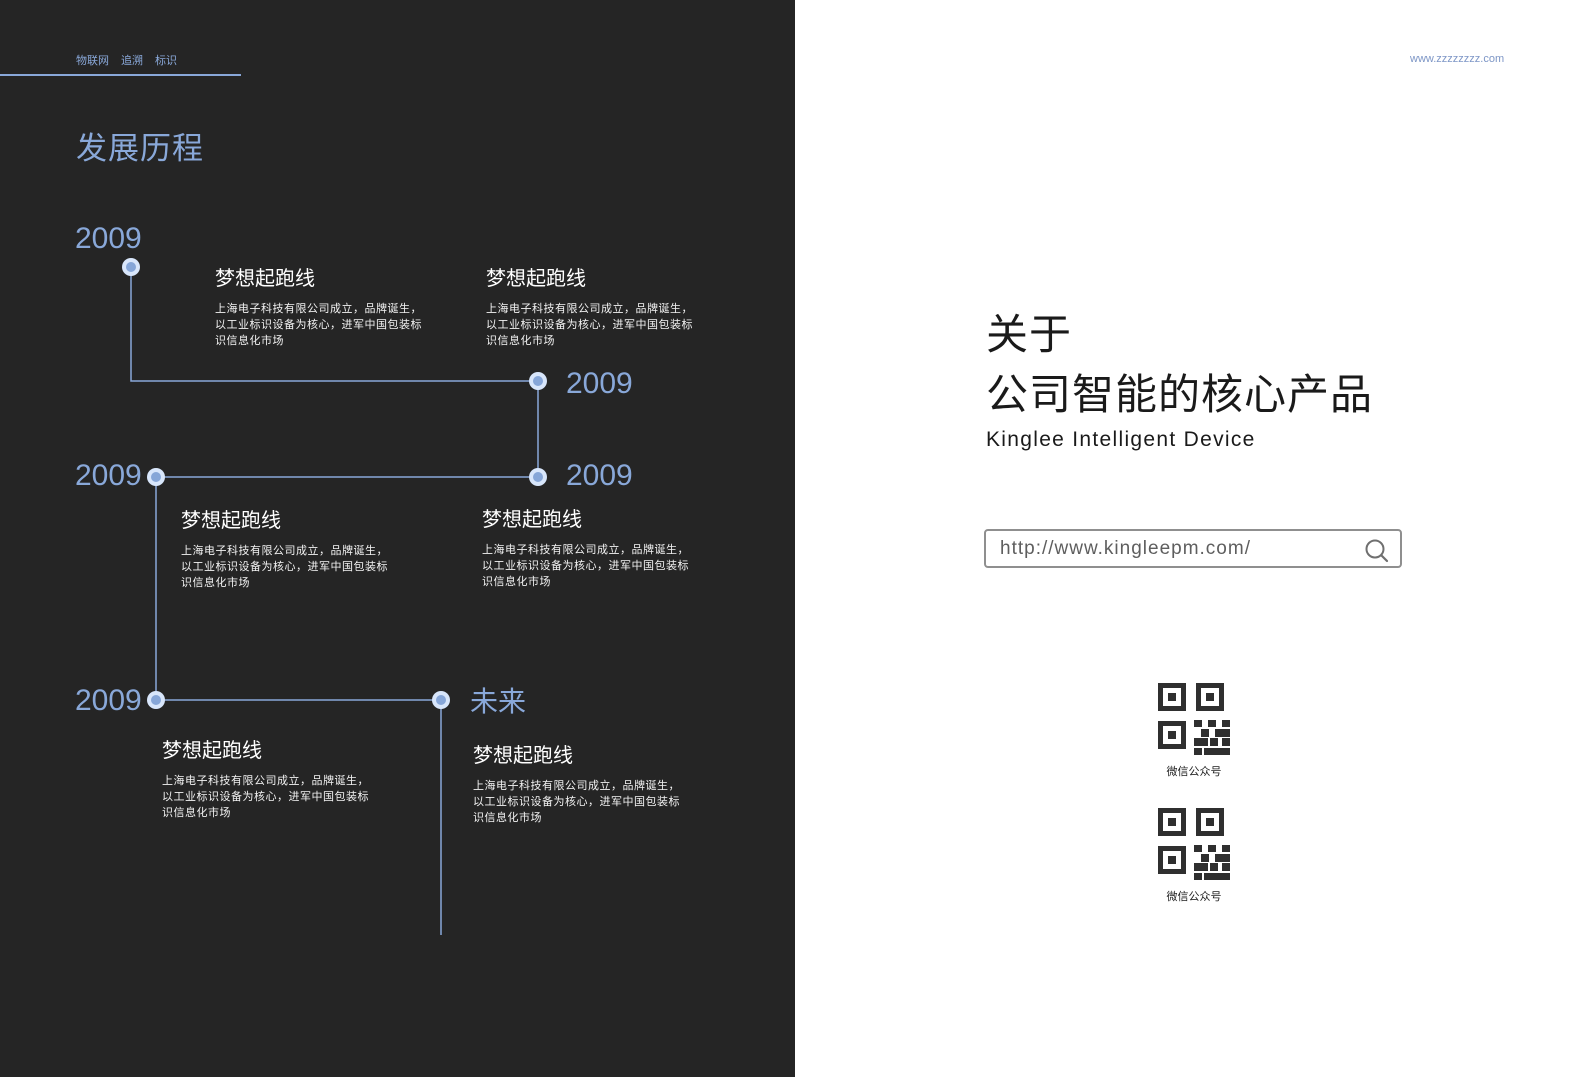  Describe the element at coordinates (599, 475) in the screenshot. I see `year-label-3: 2009` at that location.